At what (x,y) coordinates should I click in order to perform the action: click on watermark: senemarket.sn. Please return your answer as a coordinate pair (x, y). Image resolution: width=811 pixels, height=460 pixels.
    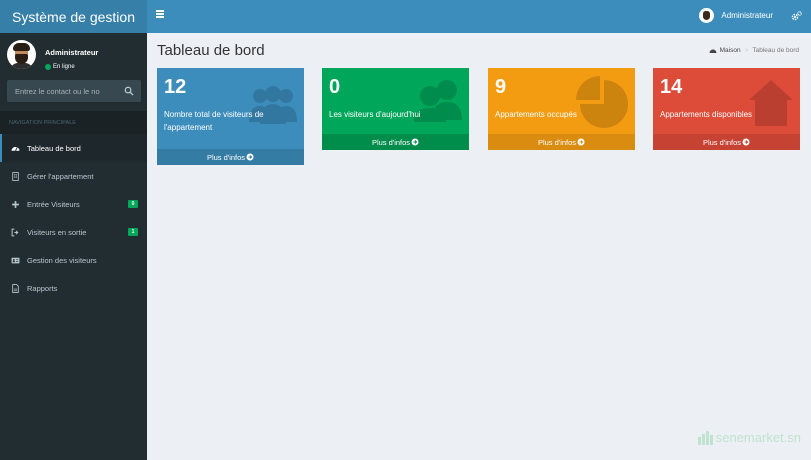
    Looking at the image, I should click on (749, 437).